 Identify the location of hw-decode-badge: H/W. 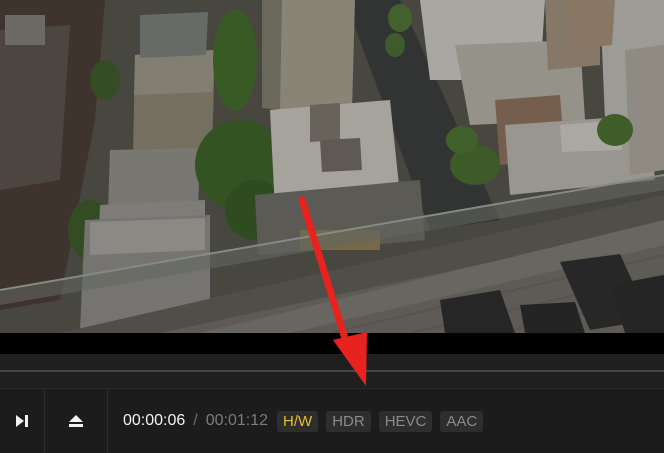
(298, 421).